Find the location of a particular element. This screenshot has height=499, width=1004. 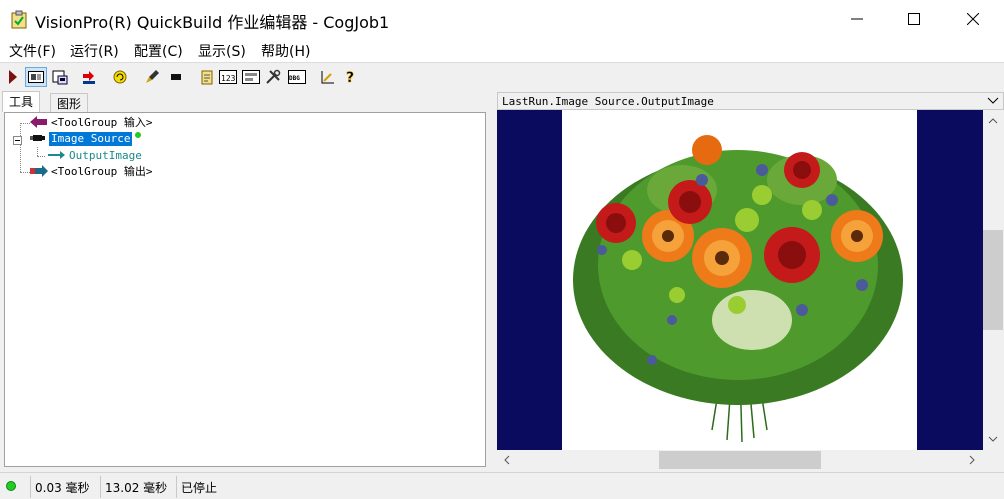

form-icon is located at coordinates (251, 77).